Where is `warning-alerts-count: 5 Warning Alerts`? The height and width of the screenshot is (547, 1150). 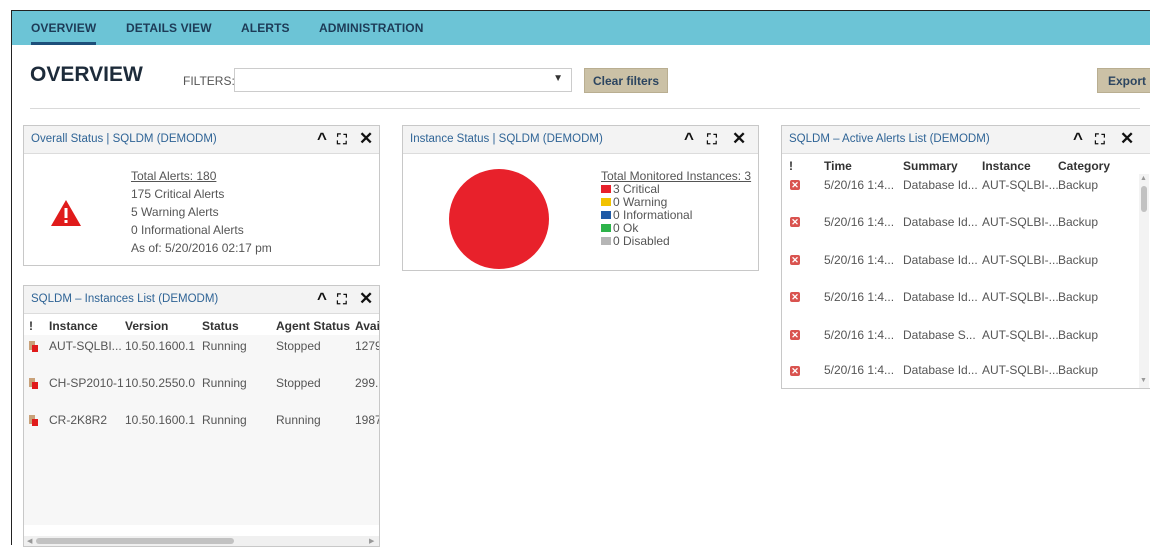
warning-alerts-count: 5 Warning Alerts is located at coordinates (175, 212).